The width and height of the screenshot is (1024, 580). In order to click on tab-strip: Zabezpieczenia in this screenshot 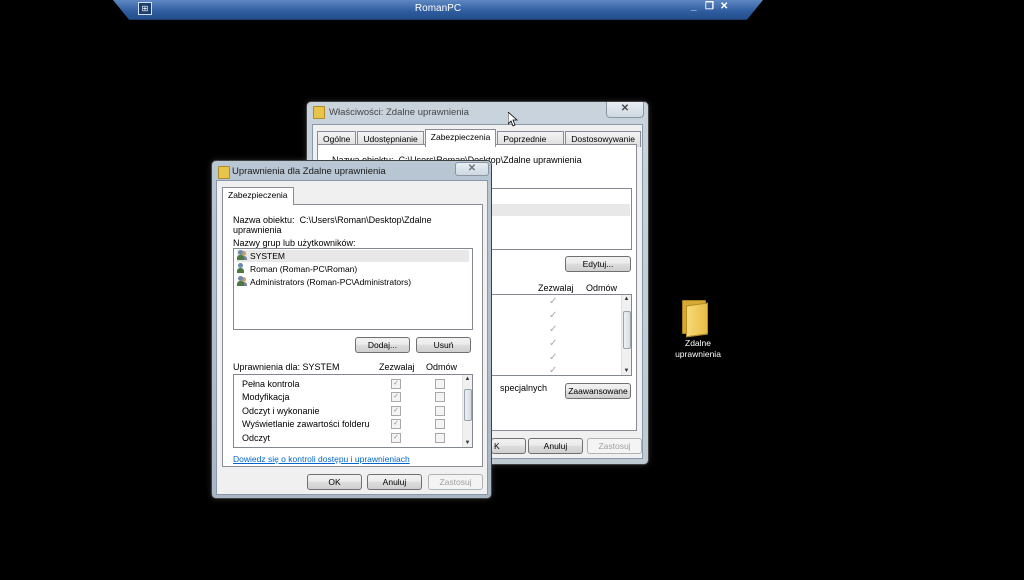, I will do `click(258, 196)`.